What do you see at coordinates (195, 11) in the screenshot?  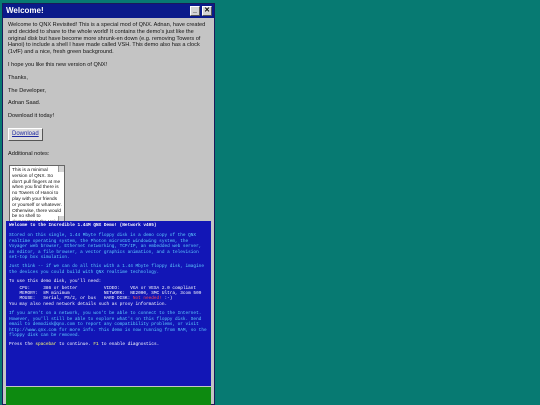 I see `minimize-button: _` at bounding box center [195, 11].